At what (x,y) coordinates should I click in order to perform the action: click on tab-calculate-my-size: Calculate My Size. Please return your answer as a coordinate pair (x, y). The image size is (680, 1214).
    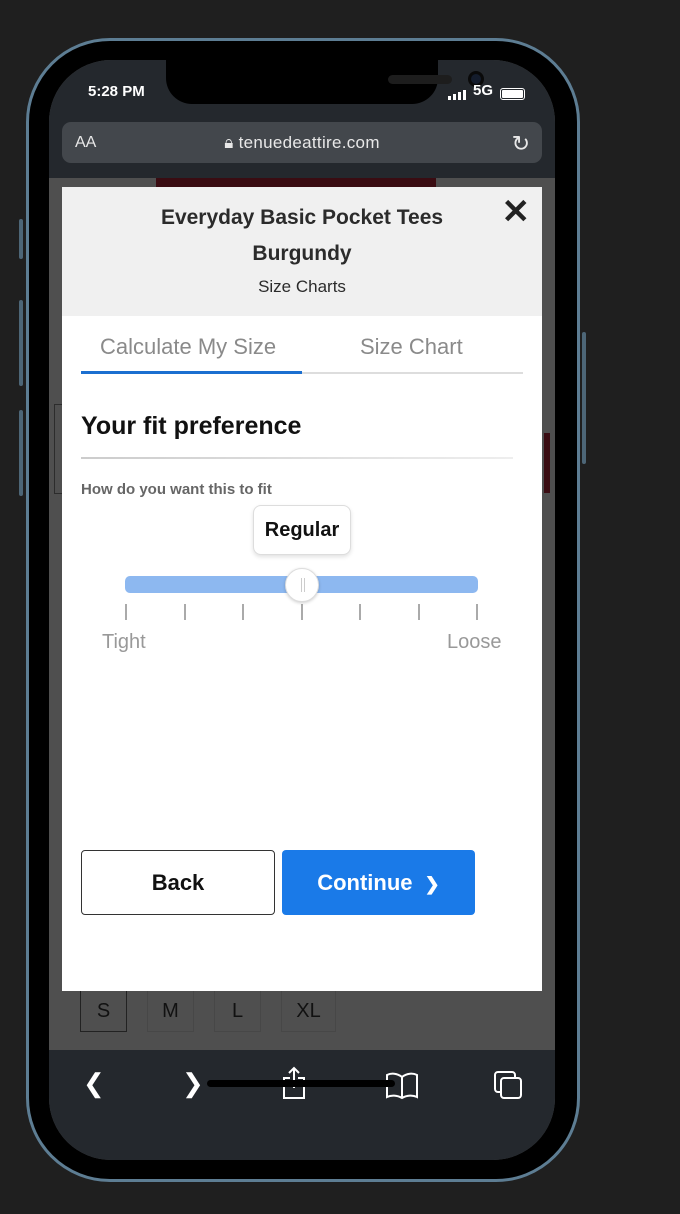
    Looking at the image, I should click on (188, 347).